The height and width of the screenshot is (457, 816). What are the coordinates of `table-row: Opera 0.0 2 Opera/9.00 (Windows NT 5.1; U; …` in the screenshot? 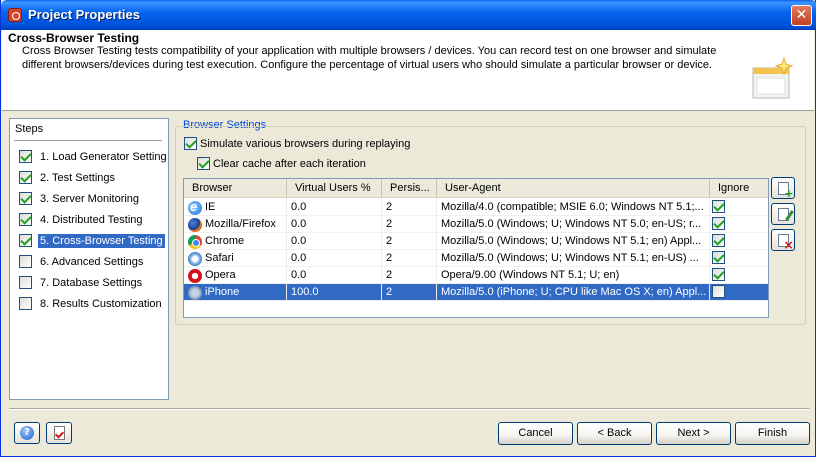 It's located at (476, 275).